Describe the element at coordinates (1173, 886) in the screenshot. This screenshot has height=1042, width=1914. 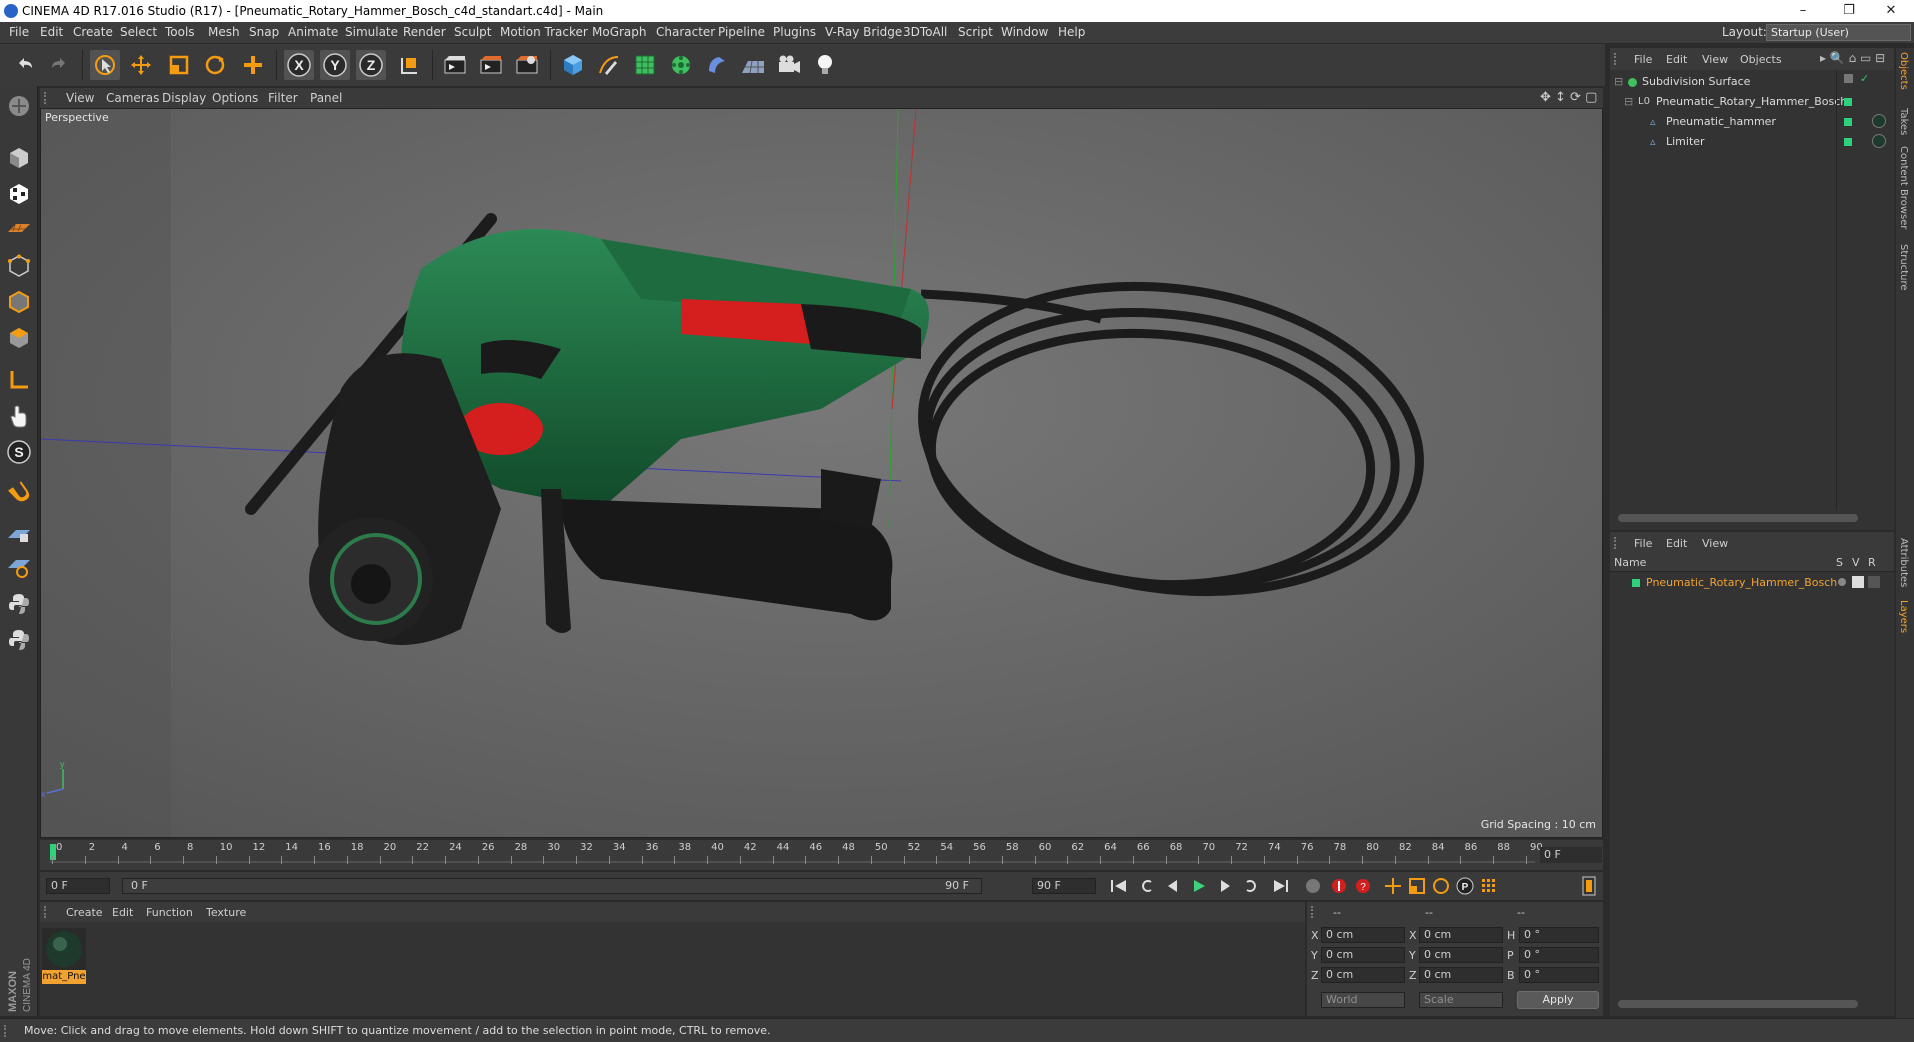
I see `previous-frame-icon` at that location.